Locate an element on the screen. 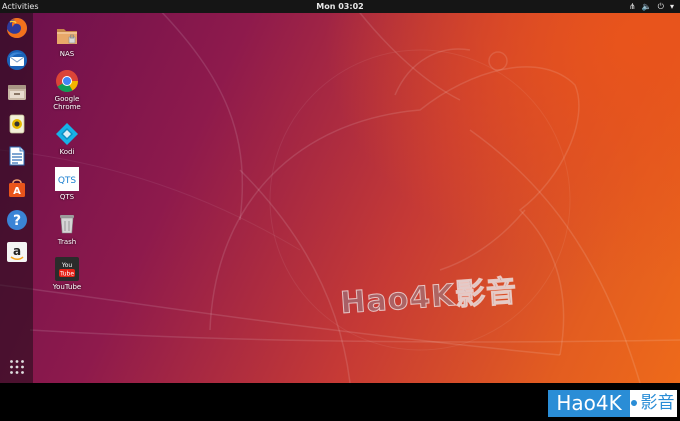  desktop-icon-kodi: Kodi is located at coordinates (67, 139).